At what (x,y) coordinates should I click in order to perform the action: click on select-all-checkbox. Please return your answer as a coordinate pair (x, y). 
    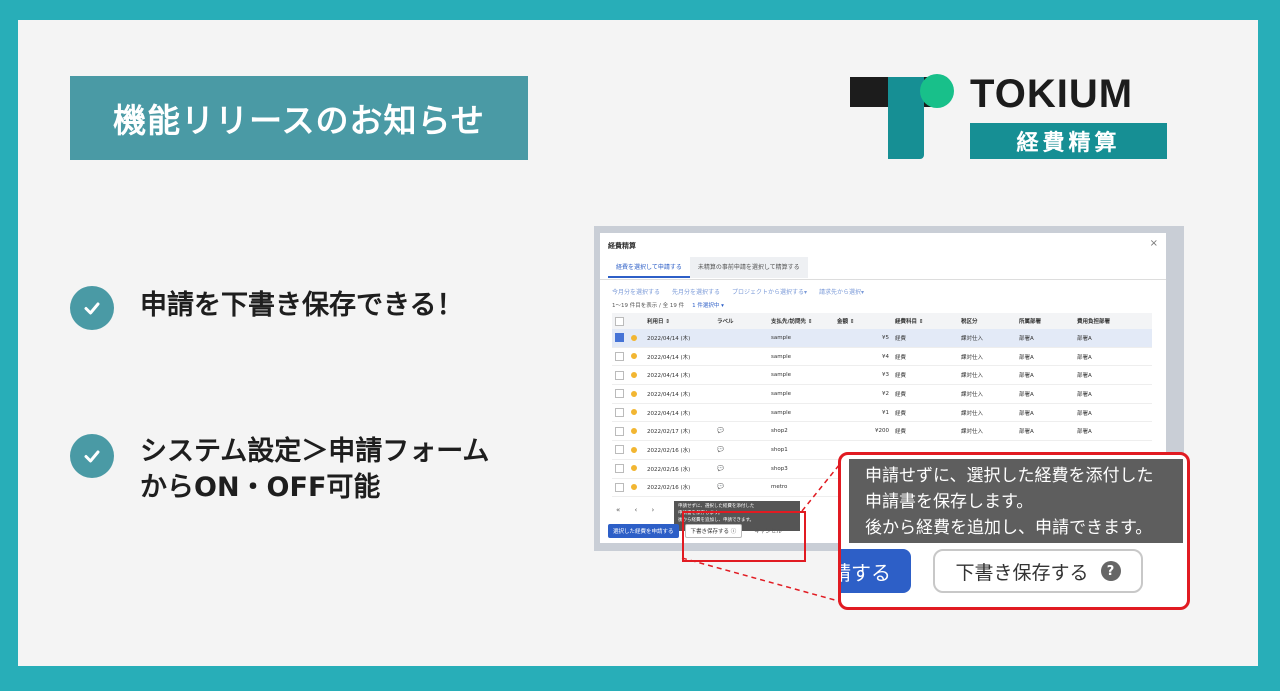
    Looking at the image, I should click on (619, 321).